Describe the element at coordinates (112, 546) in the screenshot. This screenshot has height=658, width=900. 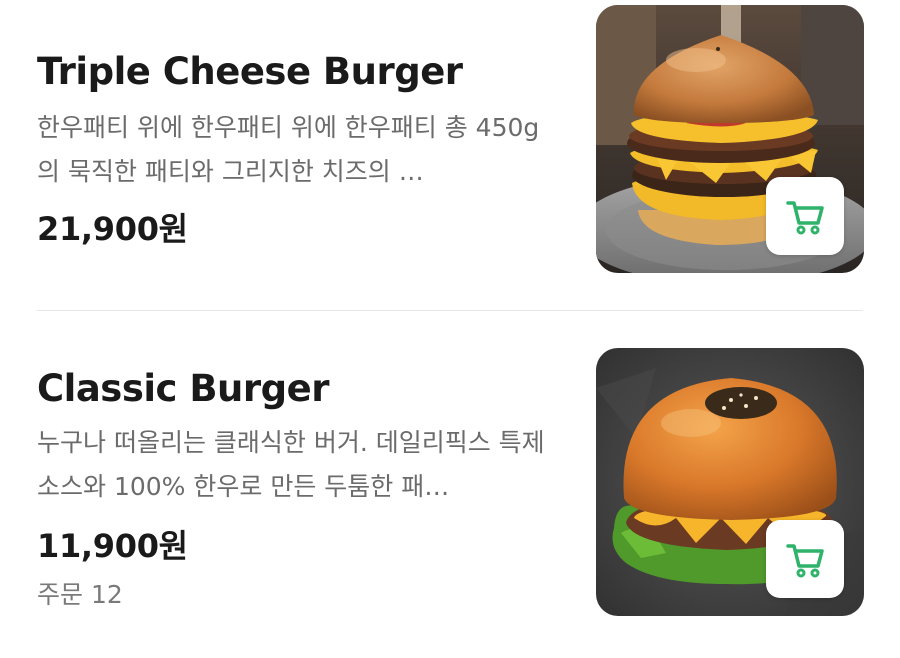
I see `item-price: 11,900원` at that location.